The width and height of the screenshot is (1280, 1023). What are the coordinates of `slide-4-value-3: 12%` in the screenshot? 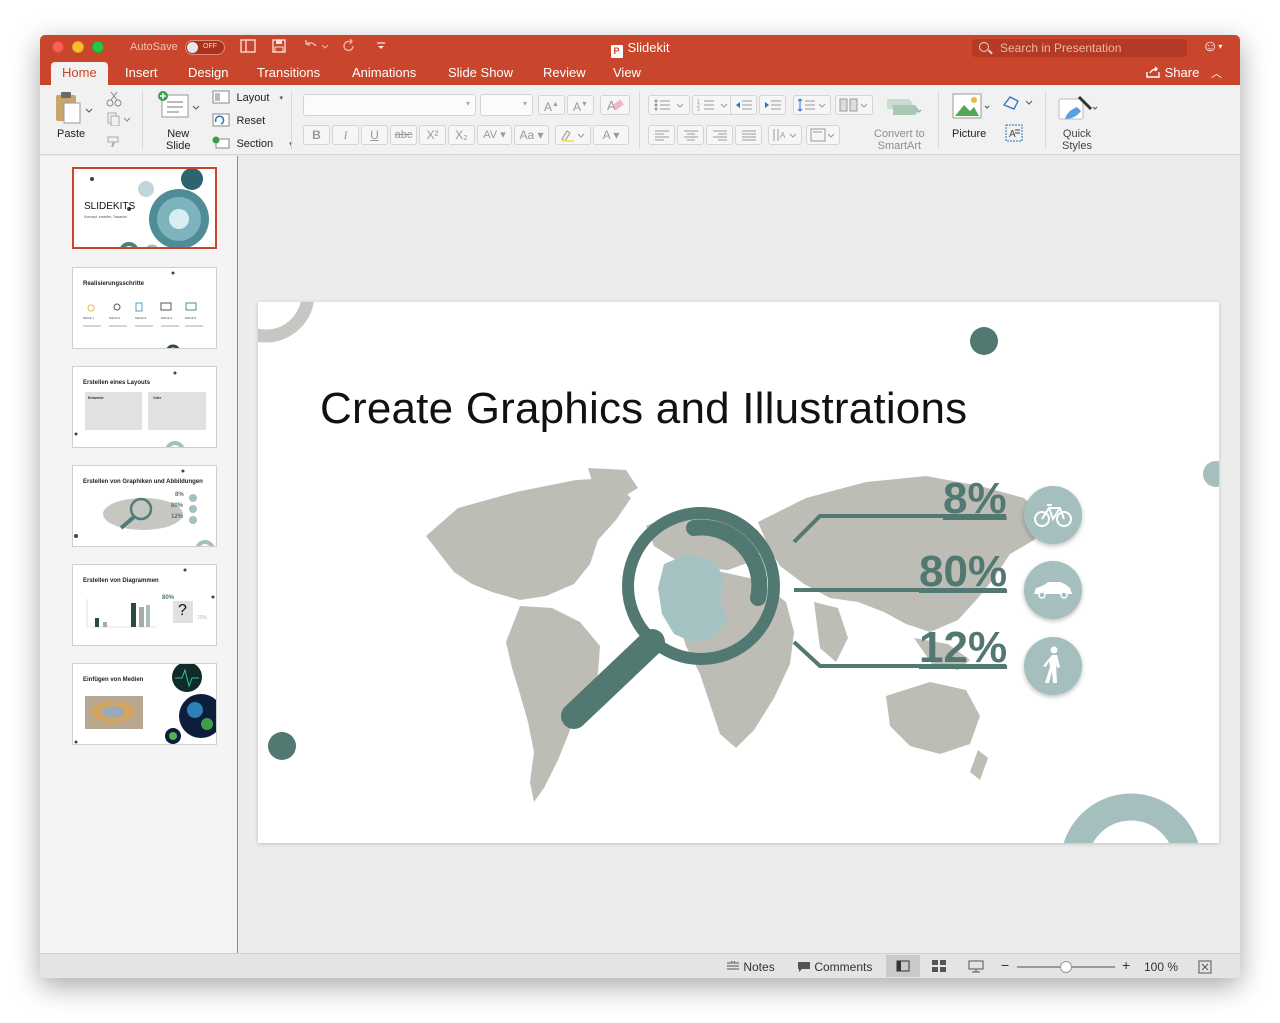 It's located at (177, 517).